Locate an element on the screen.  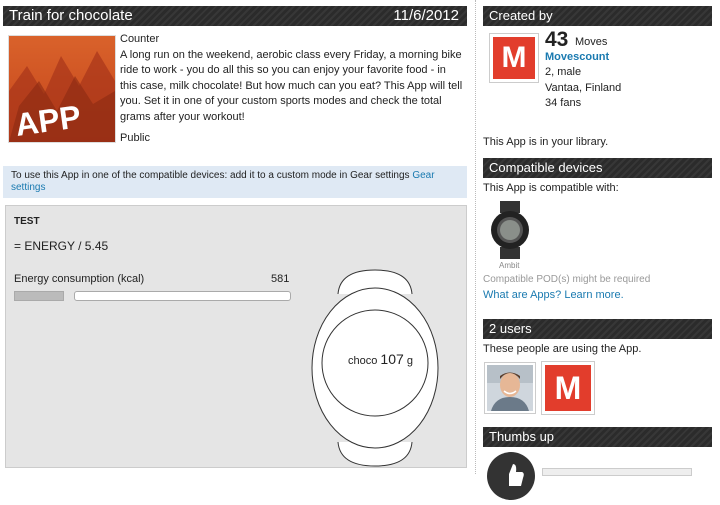
users-header: 2 users is located at coordinates (597, 329).